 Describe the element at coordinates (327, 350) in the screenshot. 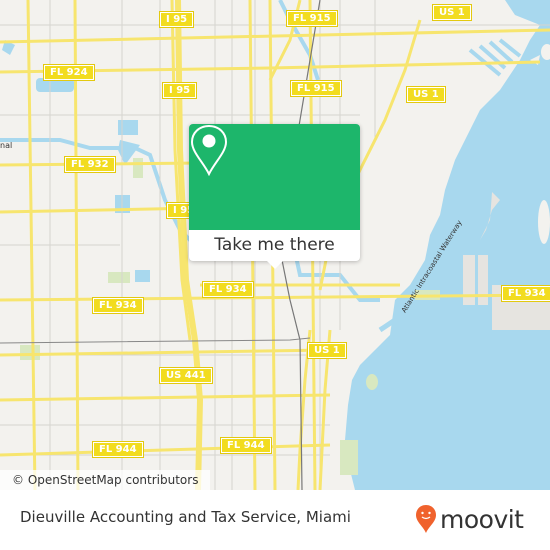

I see `road-label-us1-low: US 1` at that location.